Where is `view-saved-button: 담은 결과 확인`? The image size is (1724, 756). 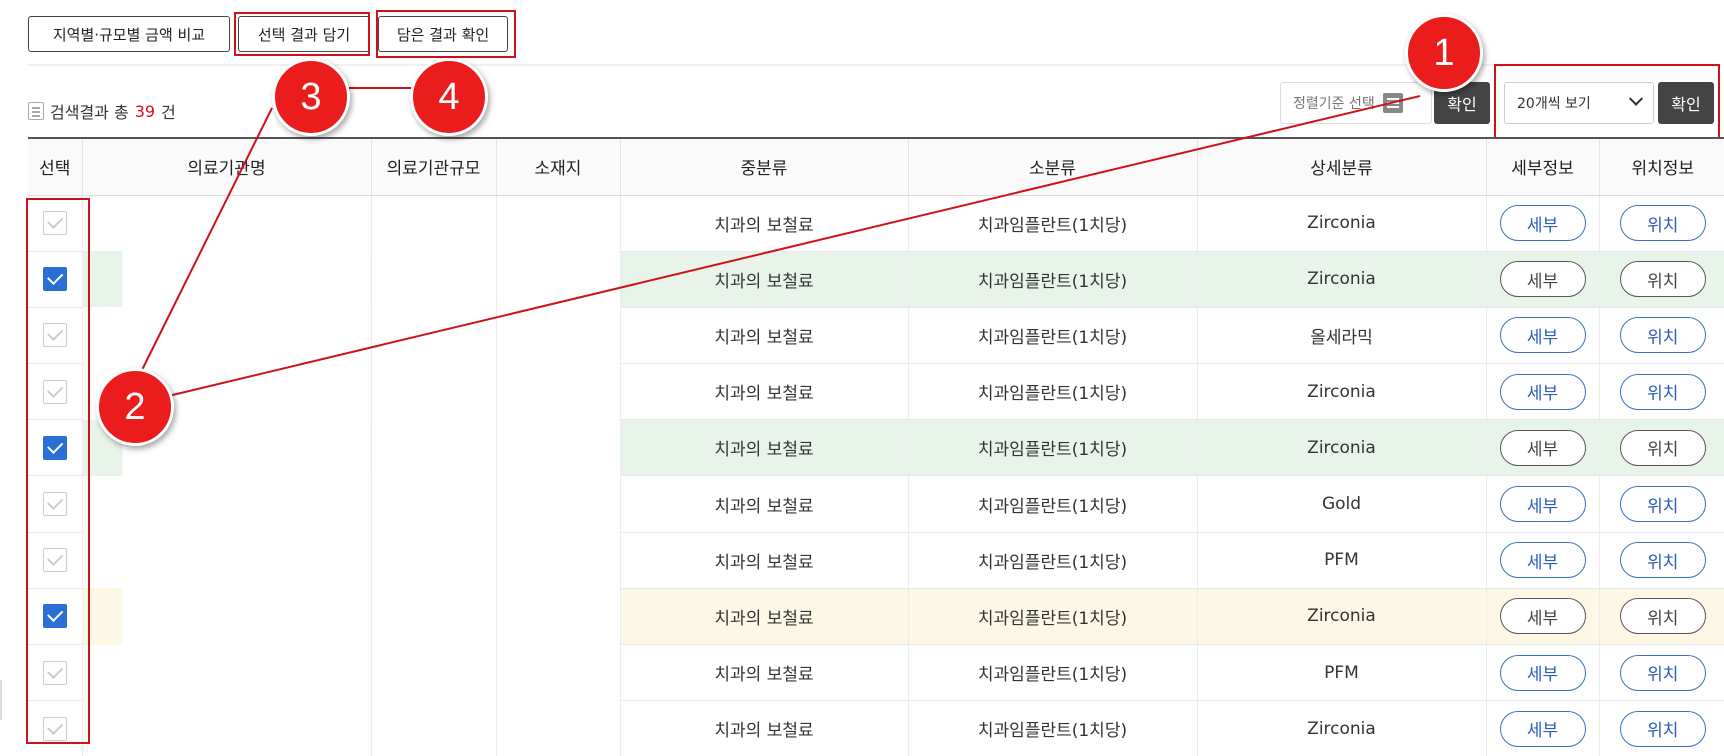 view-saved-button: 담은 결과 확인 is located at coordinates (443, 34).